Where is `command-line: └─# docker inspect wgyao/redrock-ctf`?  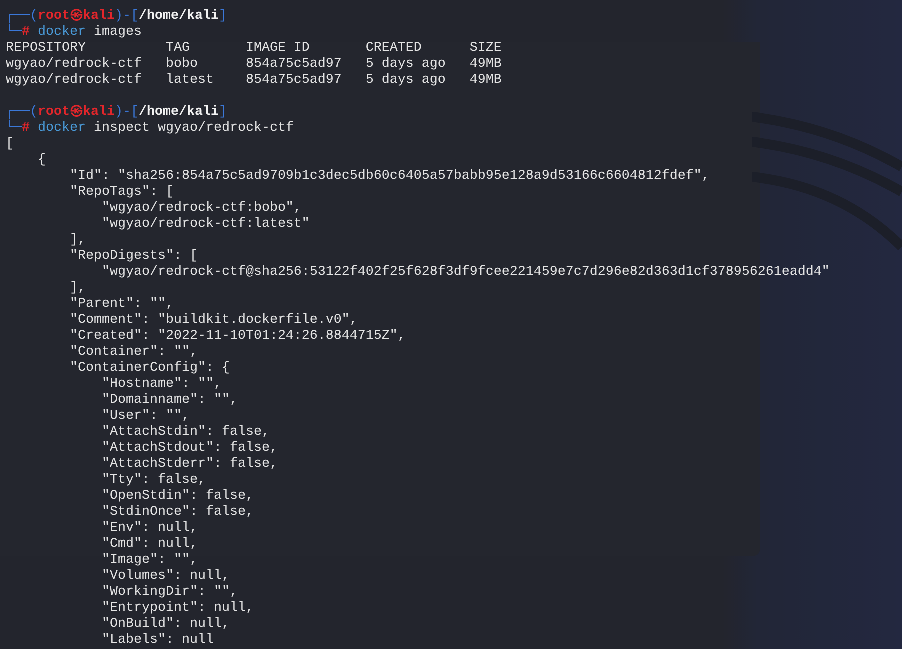
command-line: └─# docker inspect wgyao/redrock-ctf is located at coordinates (150, 129).